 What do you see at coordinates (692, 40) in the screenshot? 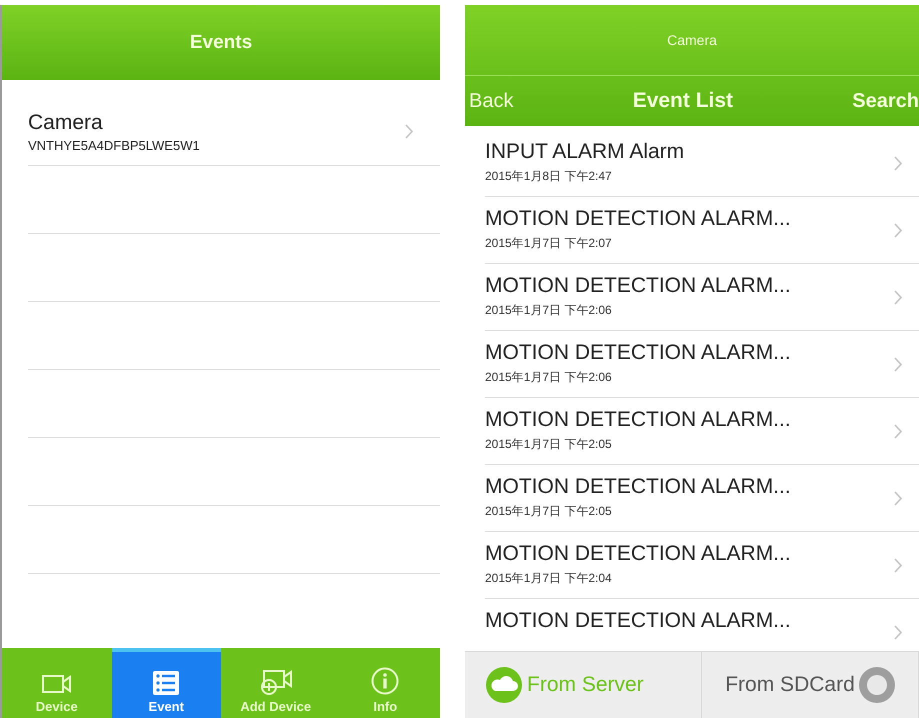
I see `device-title: Camera` at bounding box center [692, 40].